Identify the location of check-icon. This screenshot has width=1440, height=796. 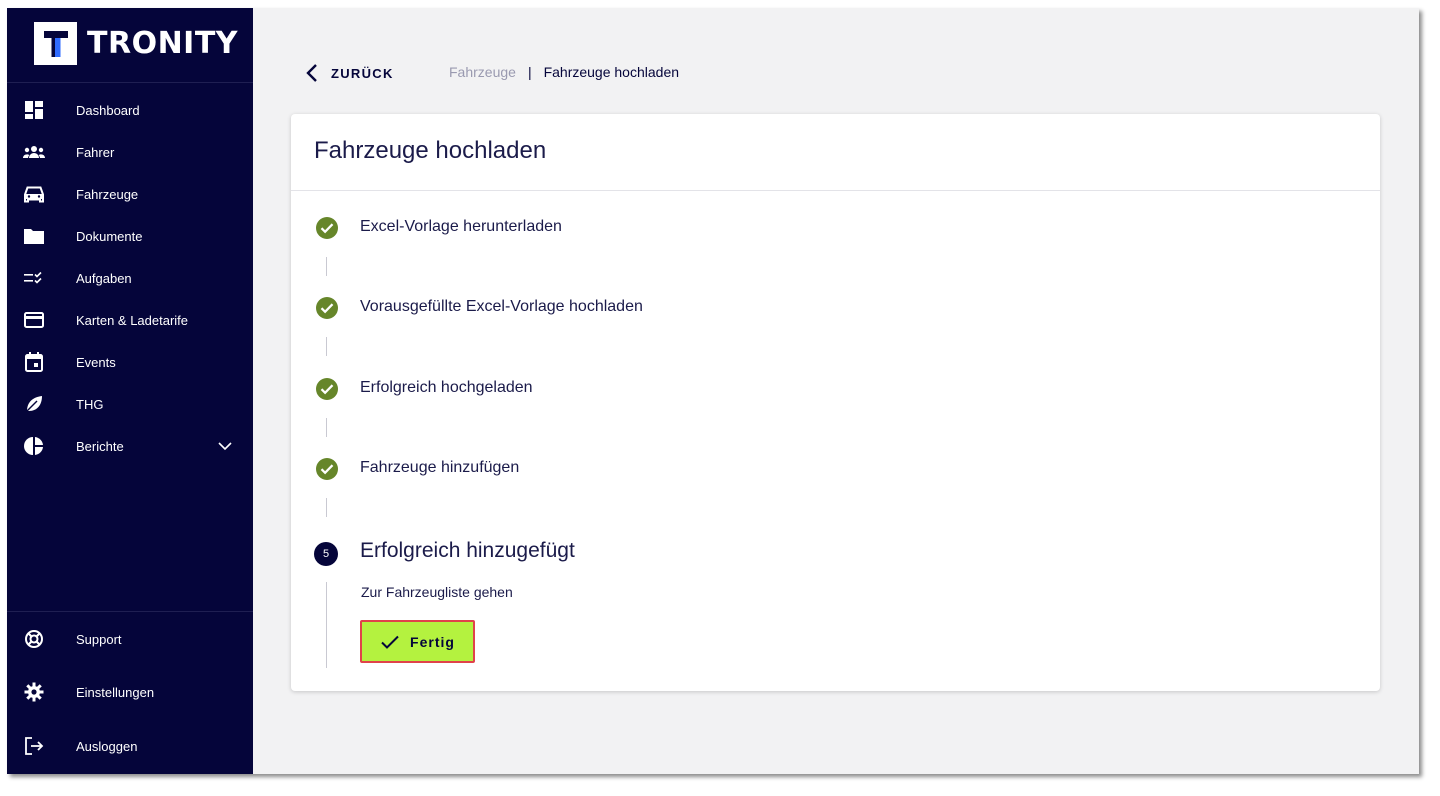
(390, 642).